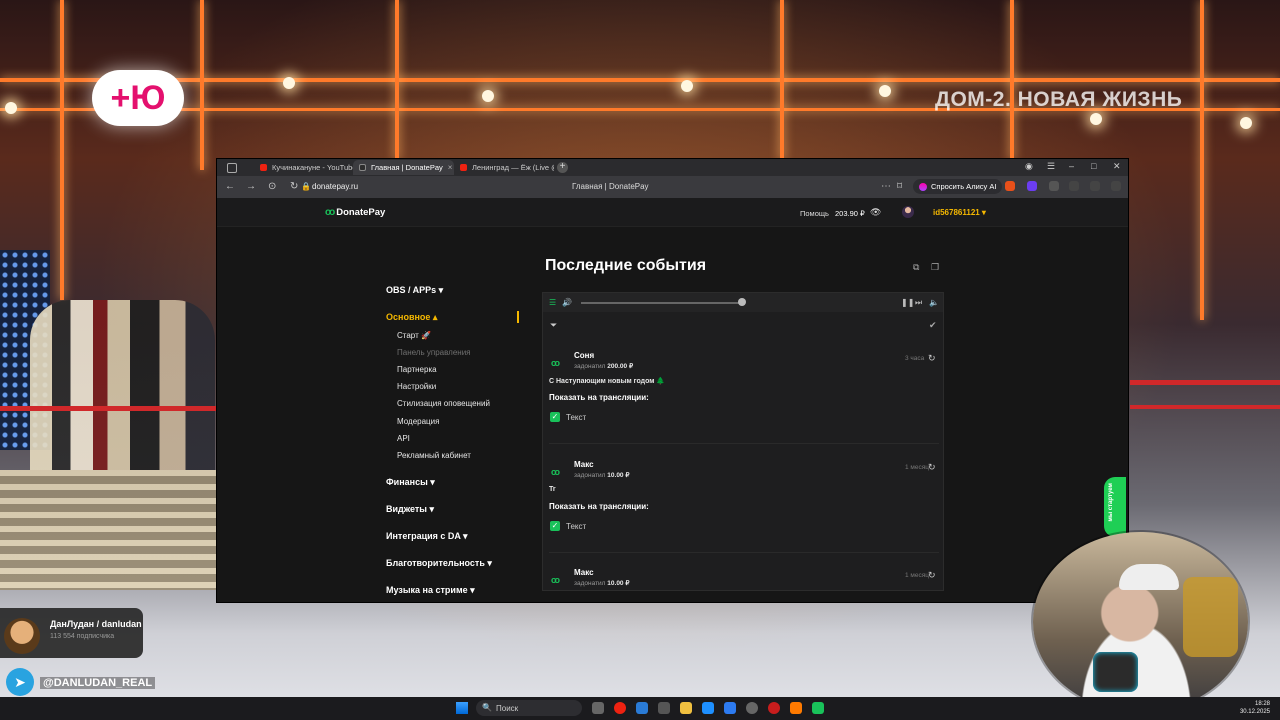 The width and height of the screenshot is (1280, 720). Describe the element at coordinates (1074, 186) in the screenshot. I see `extensions-icon` at that location.